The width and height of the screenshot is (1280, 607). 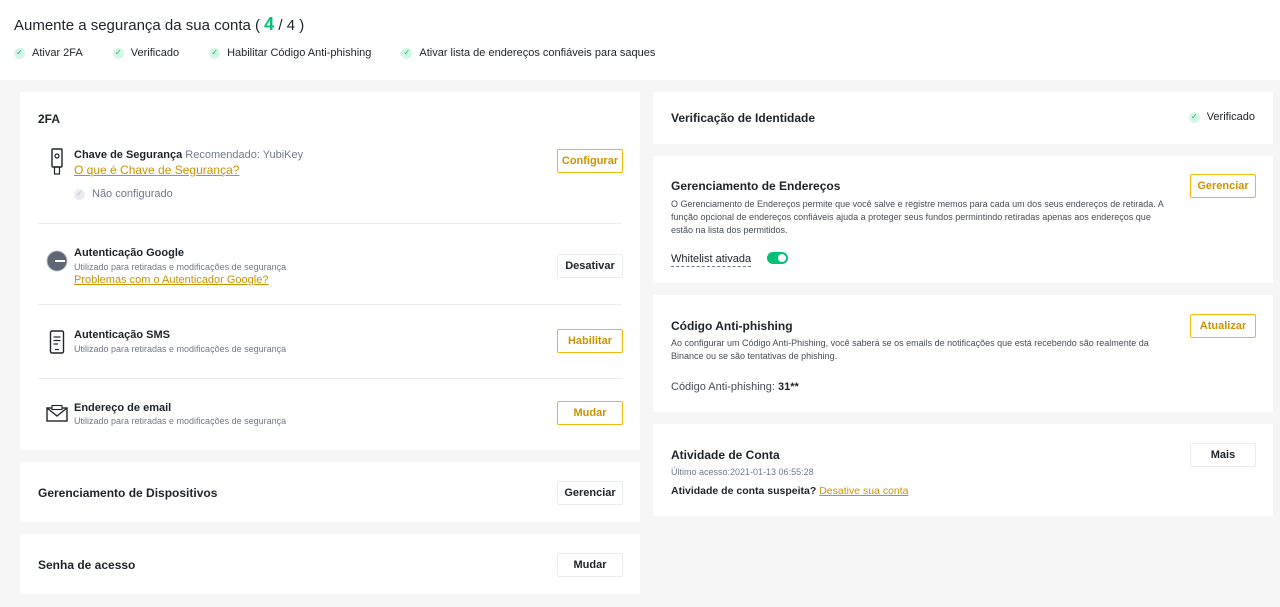 I want to click on identity-title: Verificação de Identidade, so click(x=743, y=118).